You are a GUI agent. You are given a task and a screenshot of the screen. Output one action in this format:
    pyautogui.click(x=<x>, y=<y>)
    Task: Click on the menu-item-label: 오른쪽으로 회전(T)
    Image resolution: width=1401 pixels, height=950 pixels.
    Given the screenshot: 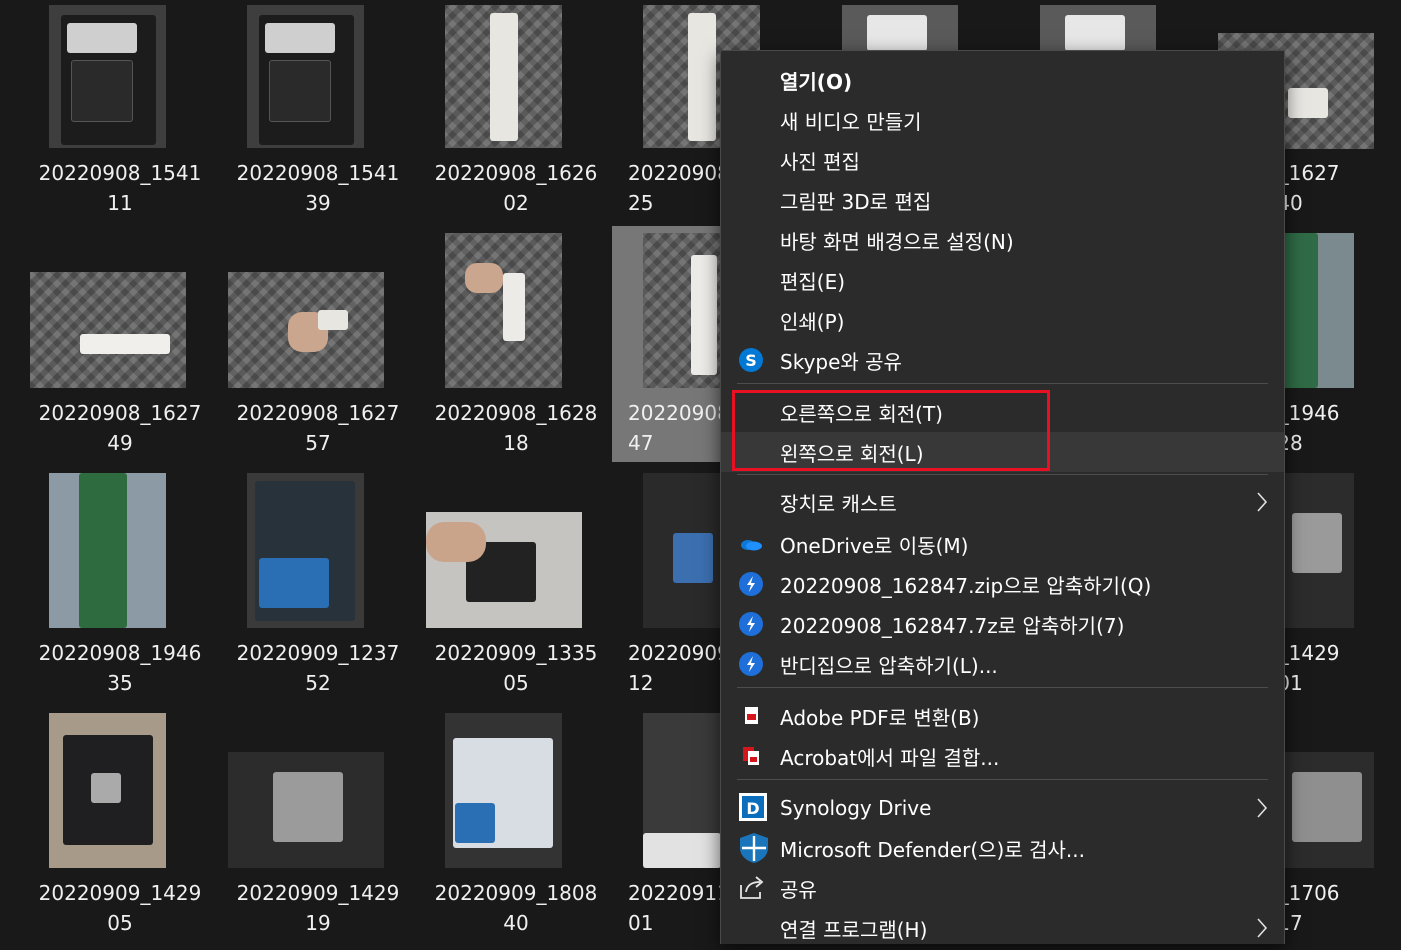 What is the action you would take?
    pyautogui.click(x=861, y=413)
    